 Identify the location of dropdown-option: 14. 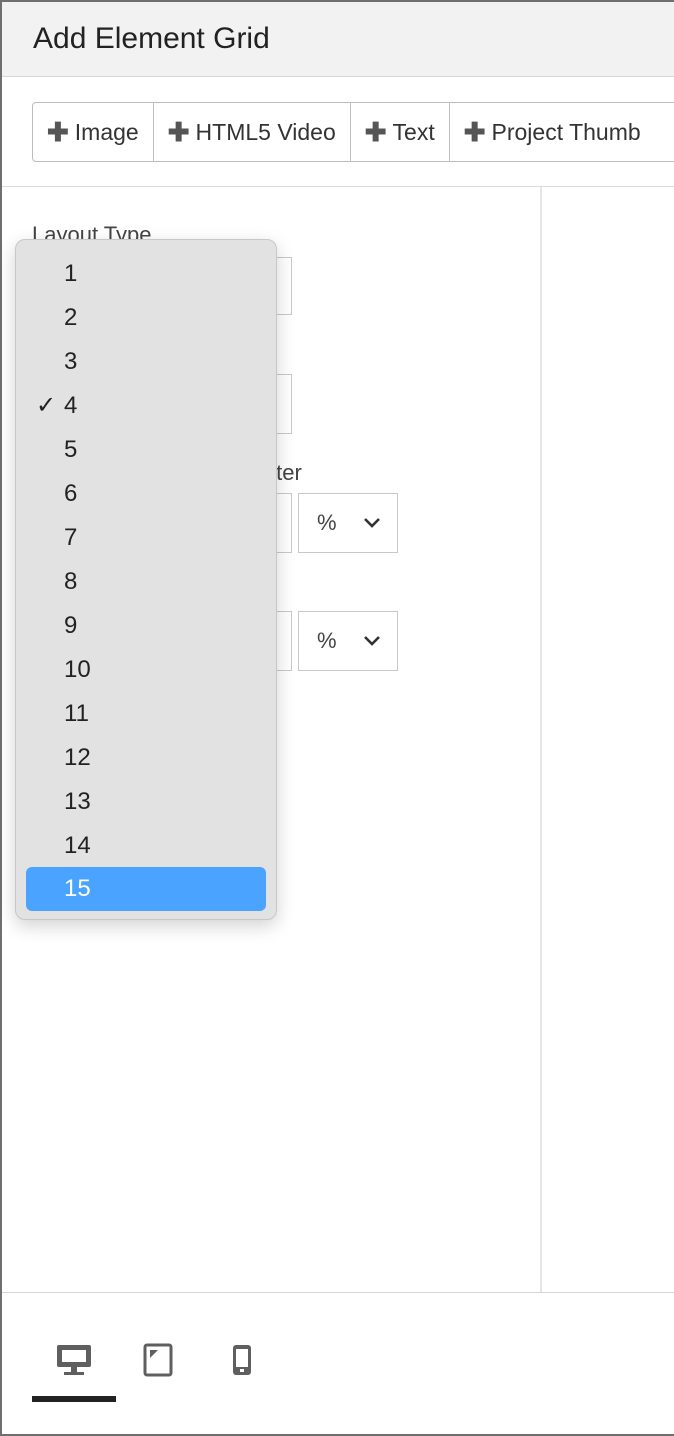
(146, 846).